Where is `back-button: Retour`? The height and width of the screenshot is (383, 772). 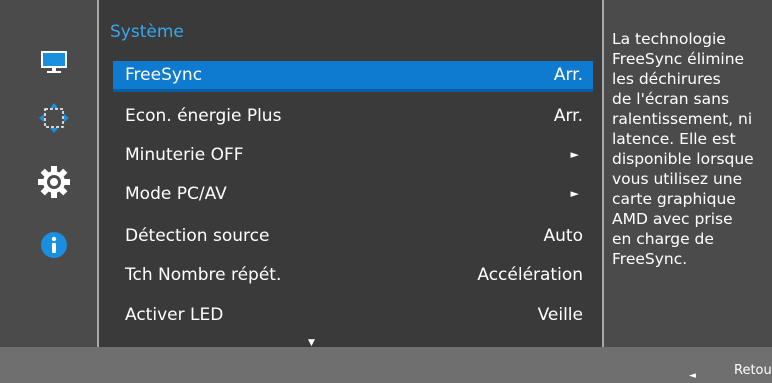 back-button: Retour is located at coordinates (753, 370).